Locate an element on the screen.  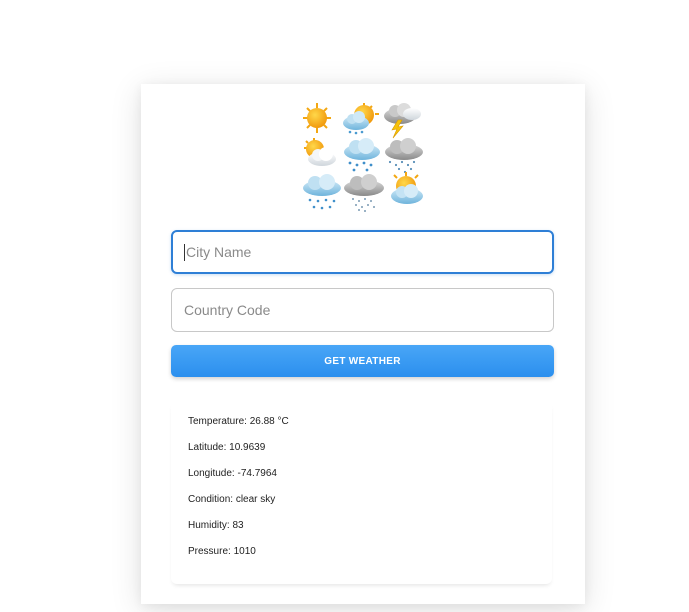
temperature-value: 26.88 °C is located at coordinates (269, 421).